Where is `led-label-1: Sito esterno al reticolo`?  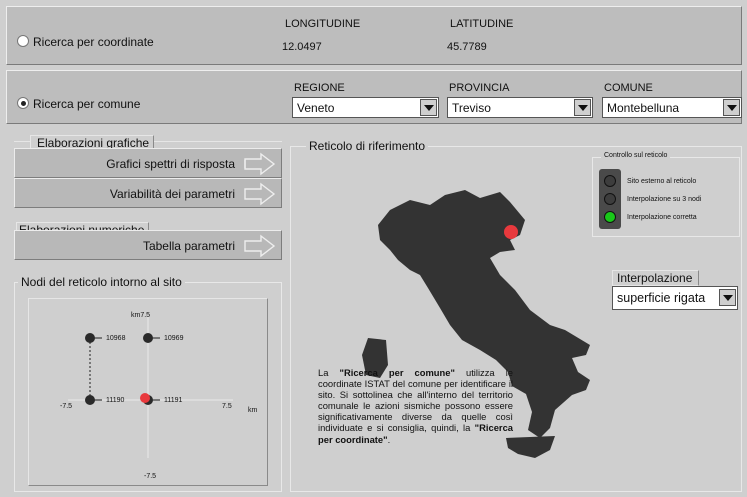
led-label-1: Sito esterno al reticolo is located at coordinates (662, 181).